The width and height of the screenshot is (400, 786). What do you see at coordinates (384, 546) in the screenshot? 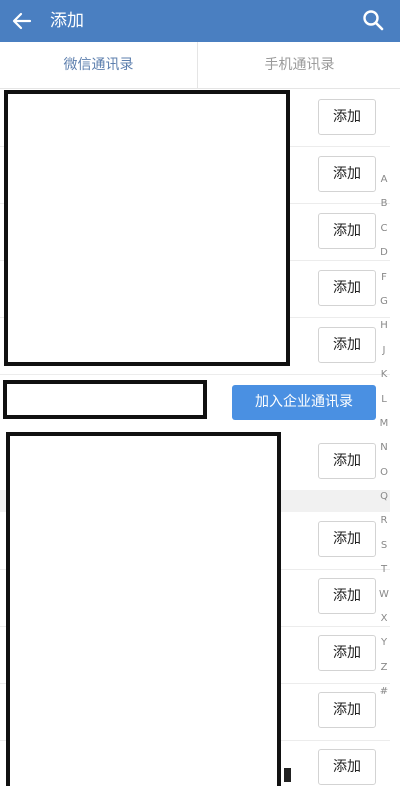
I see `index-letter: S` at bounding box center [384, 546].